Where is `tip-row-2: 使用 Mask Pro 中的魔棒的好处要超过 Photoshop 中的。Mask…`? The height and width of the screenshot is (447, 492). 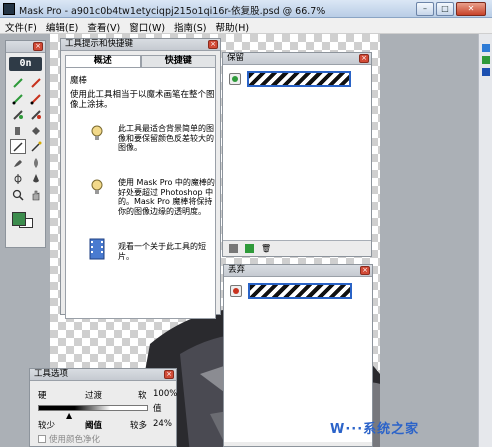
tip-row-2: 使用 Mask Pro 中的魔棒的好处要超过 Photoshop 中的。Mask… is located at coordinates (152, 197).